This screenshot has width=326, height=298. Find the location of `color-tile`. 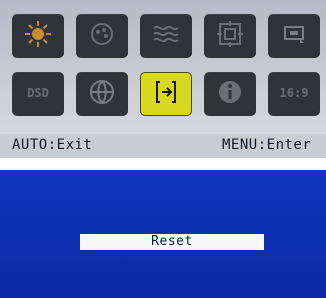

color-tile is located at coordinates (102, 36).